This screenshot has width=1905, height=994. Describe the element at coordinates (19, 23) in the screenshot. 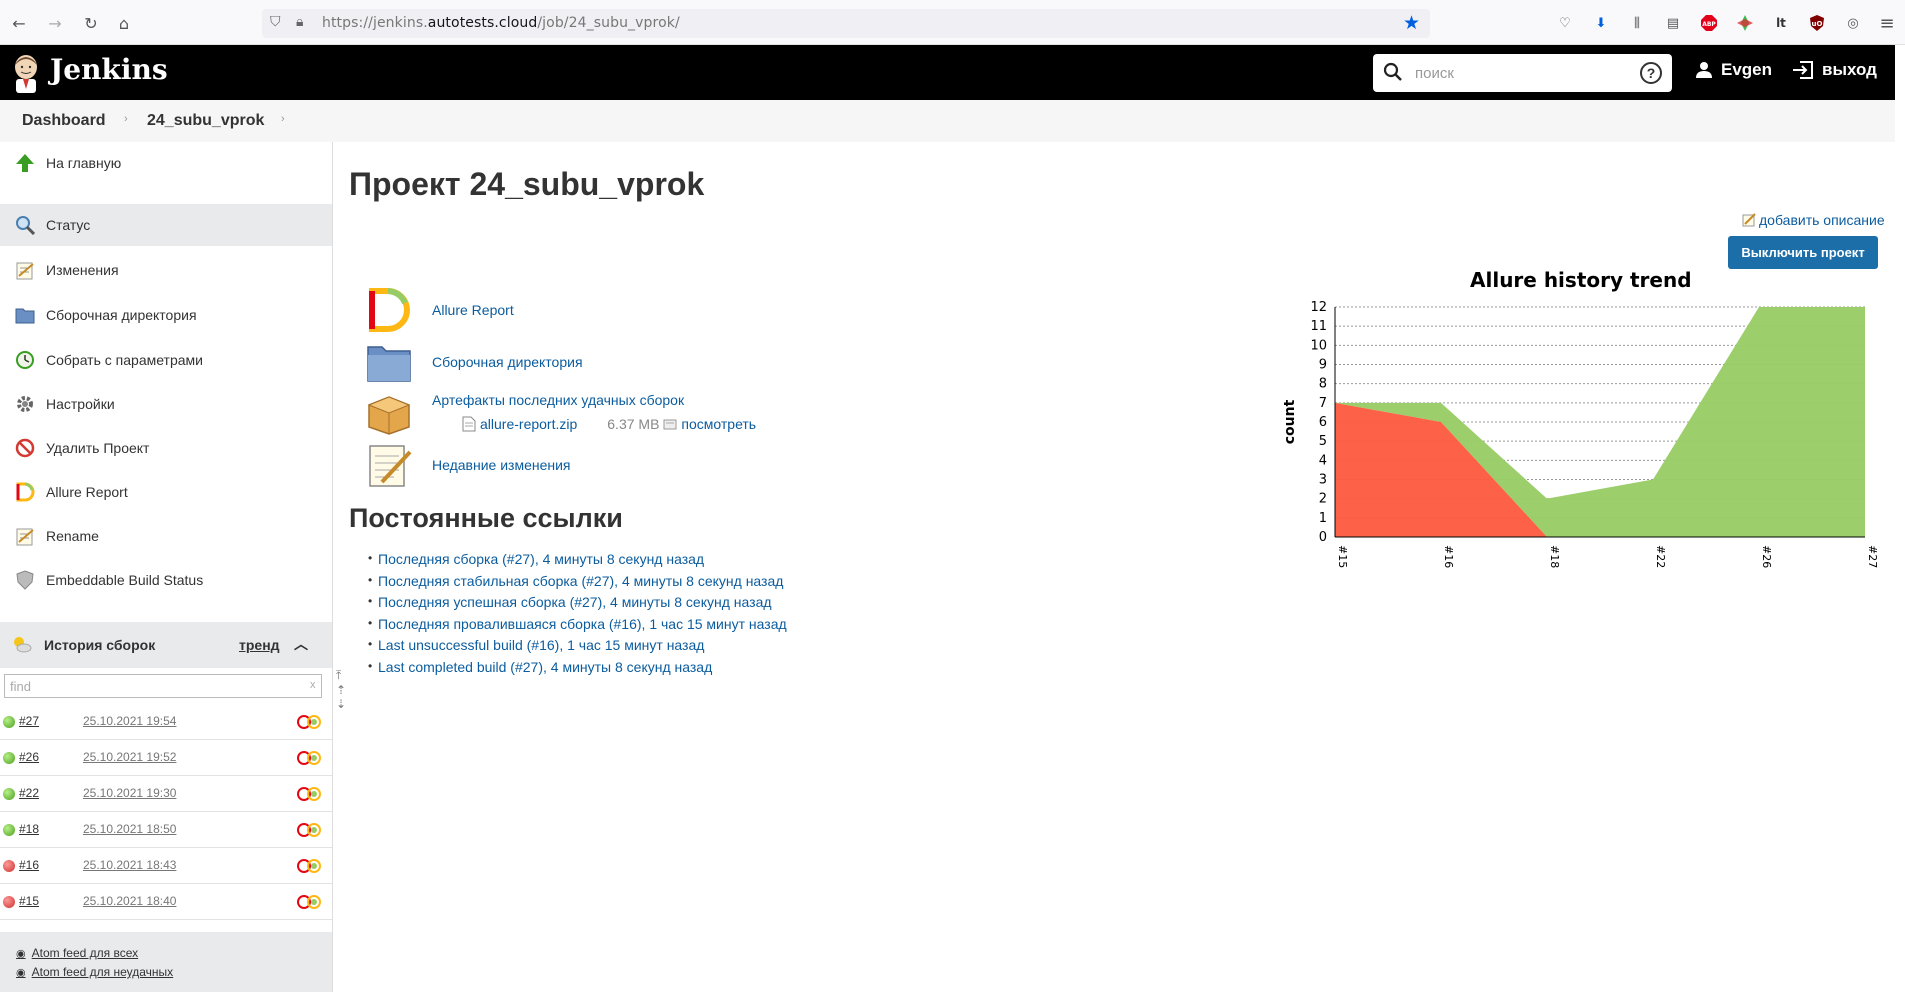

I see `back-icon: ←` at that location.